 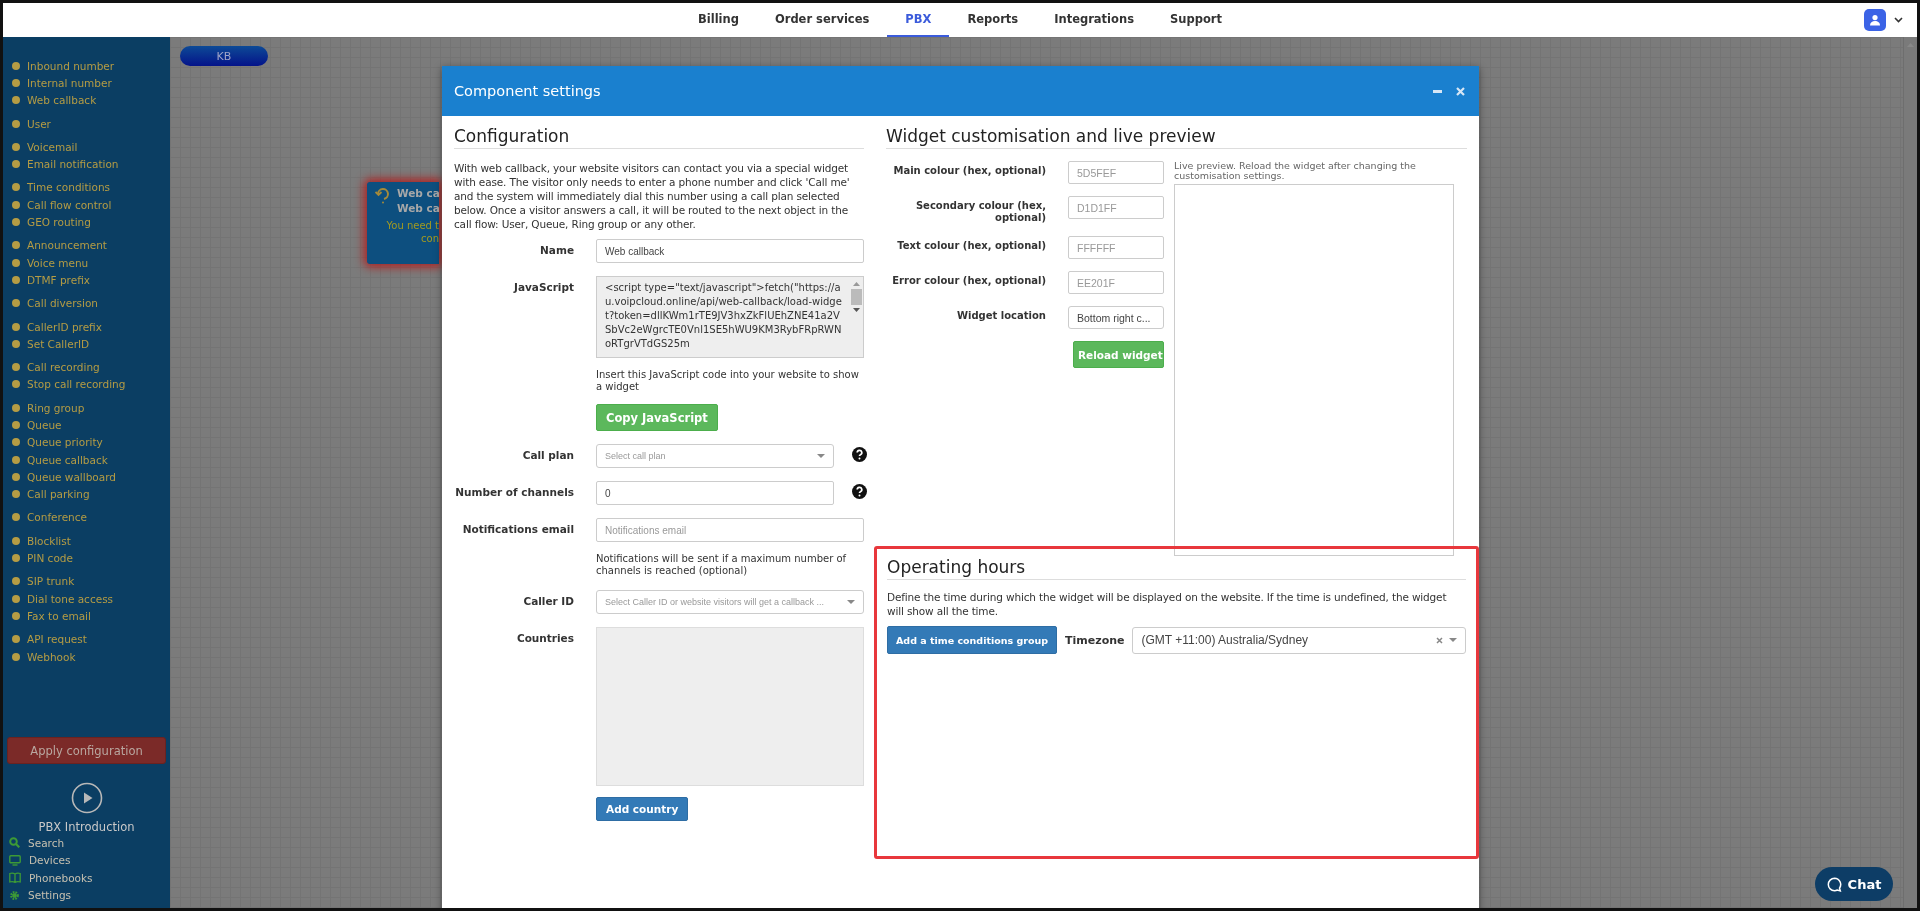 I want to click on sidebar-item: Stop call recording, so click(x=76, y=384).